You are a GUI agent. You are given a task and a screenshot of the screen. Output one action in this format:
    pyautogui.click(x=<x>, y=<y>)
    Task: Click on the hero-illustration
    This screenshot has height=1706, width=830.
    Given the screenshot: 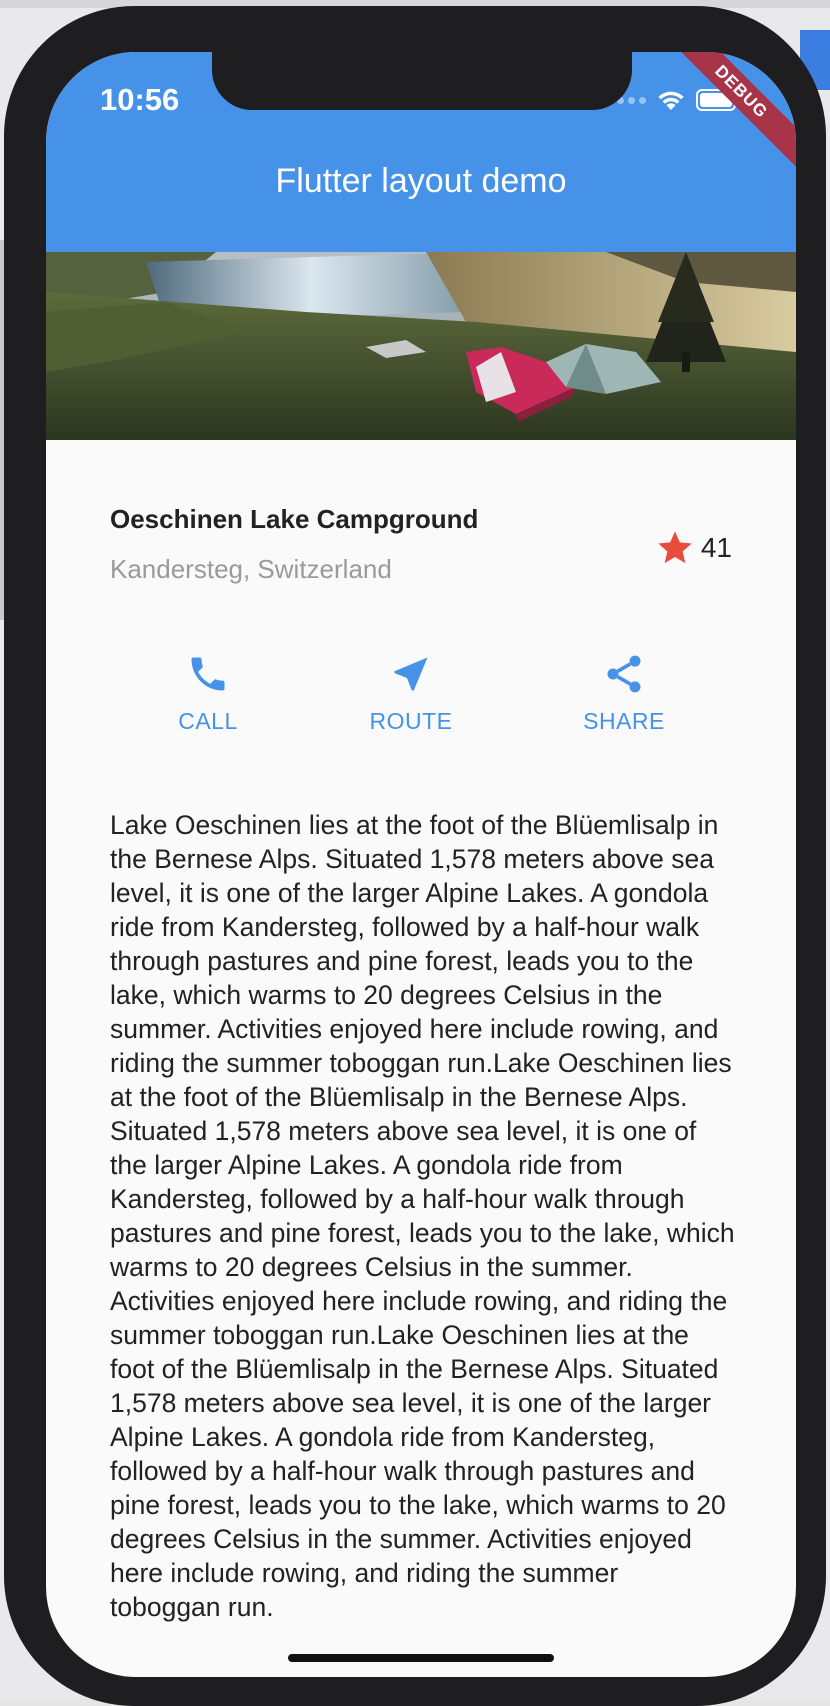 What is the action you would take?
    pyautogui.click(x=421, y=346)
    